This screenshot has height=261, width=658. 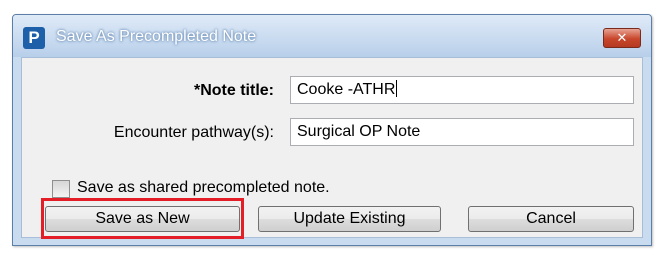 I want to click on note-title-value: Cooke -ATHR, so click(x=346, y=89).